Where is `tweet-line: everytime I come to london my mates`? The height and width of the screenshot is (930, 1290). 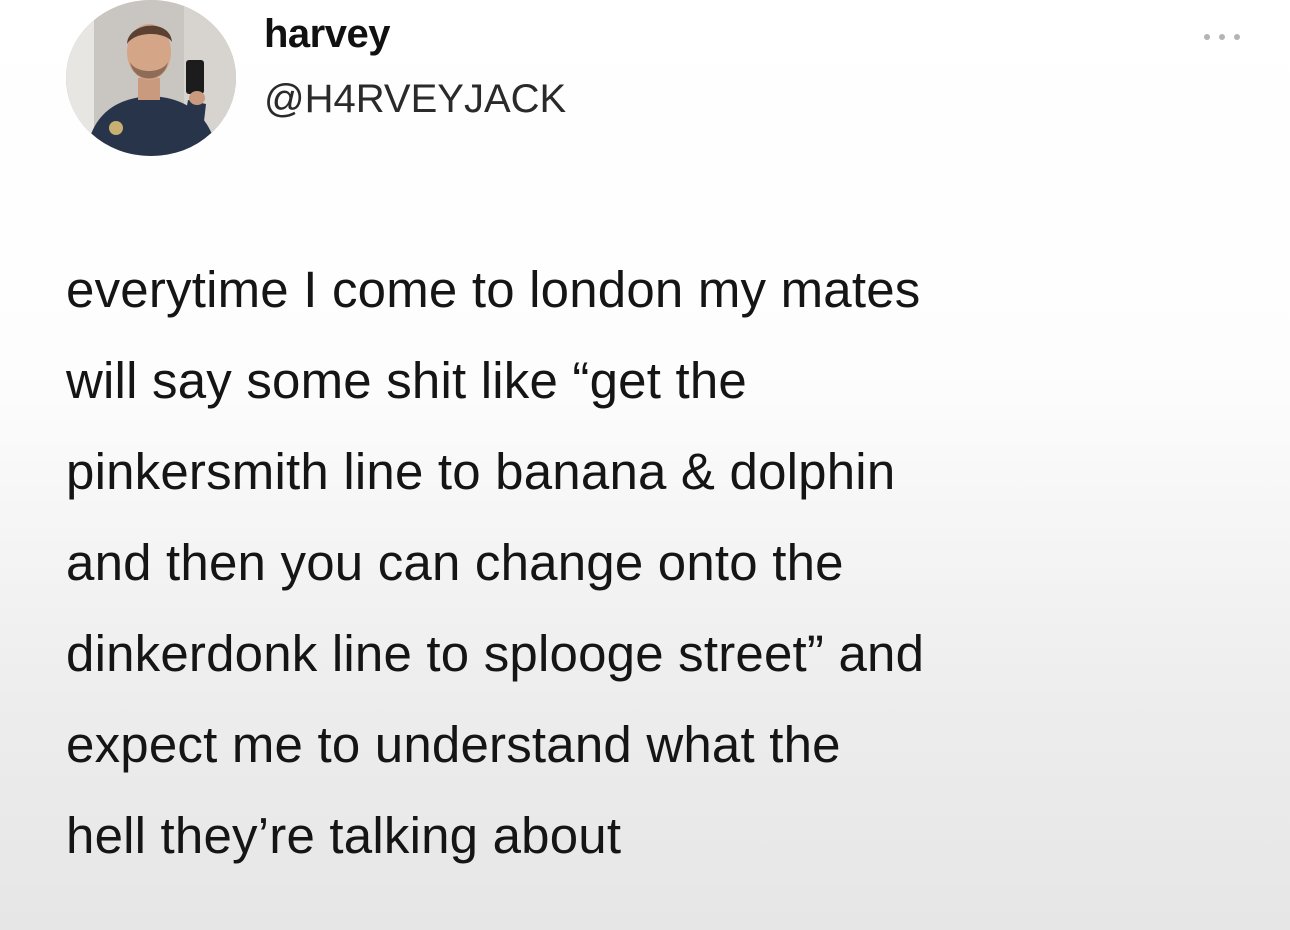 tweet-line: everytime I come to london my mates is located at coordinates (493, 289).